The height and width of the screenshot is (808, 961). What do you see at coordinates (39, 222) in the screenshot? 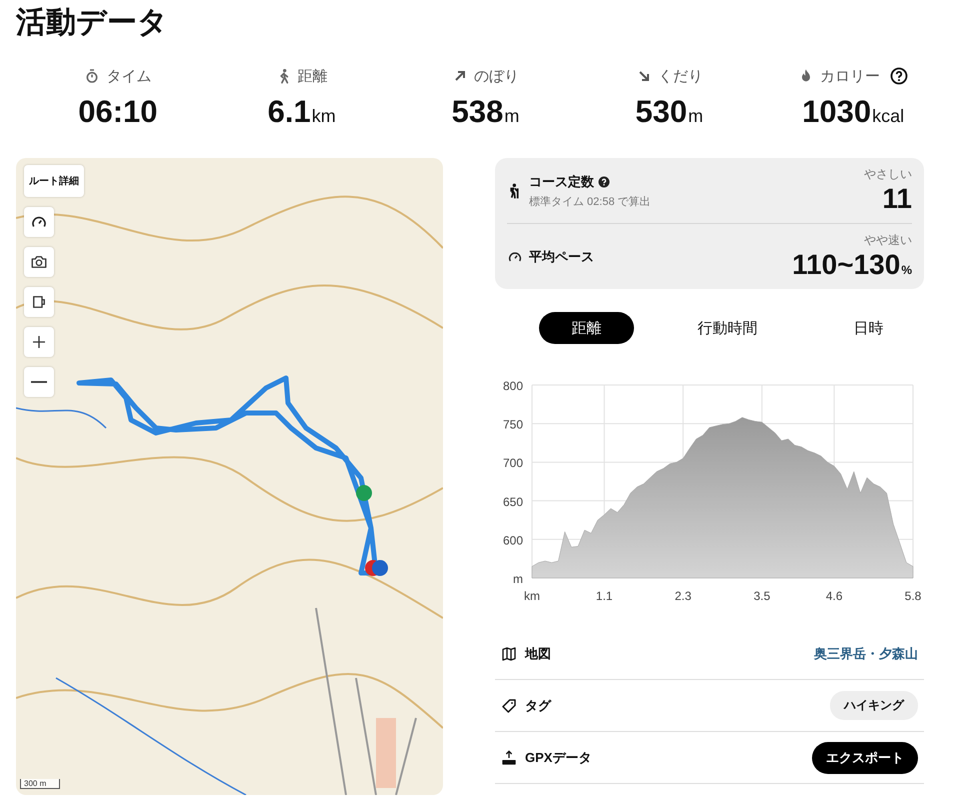
I see `gauge-button` at bounding box center [39, 222].